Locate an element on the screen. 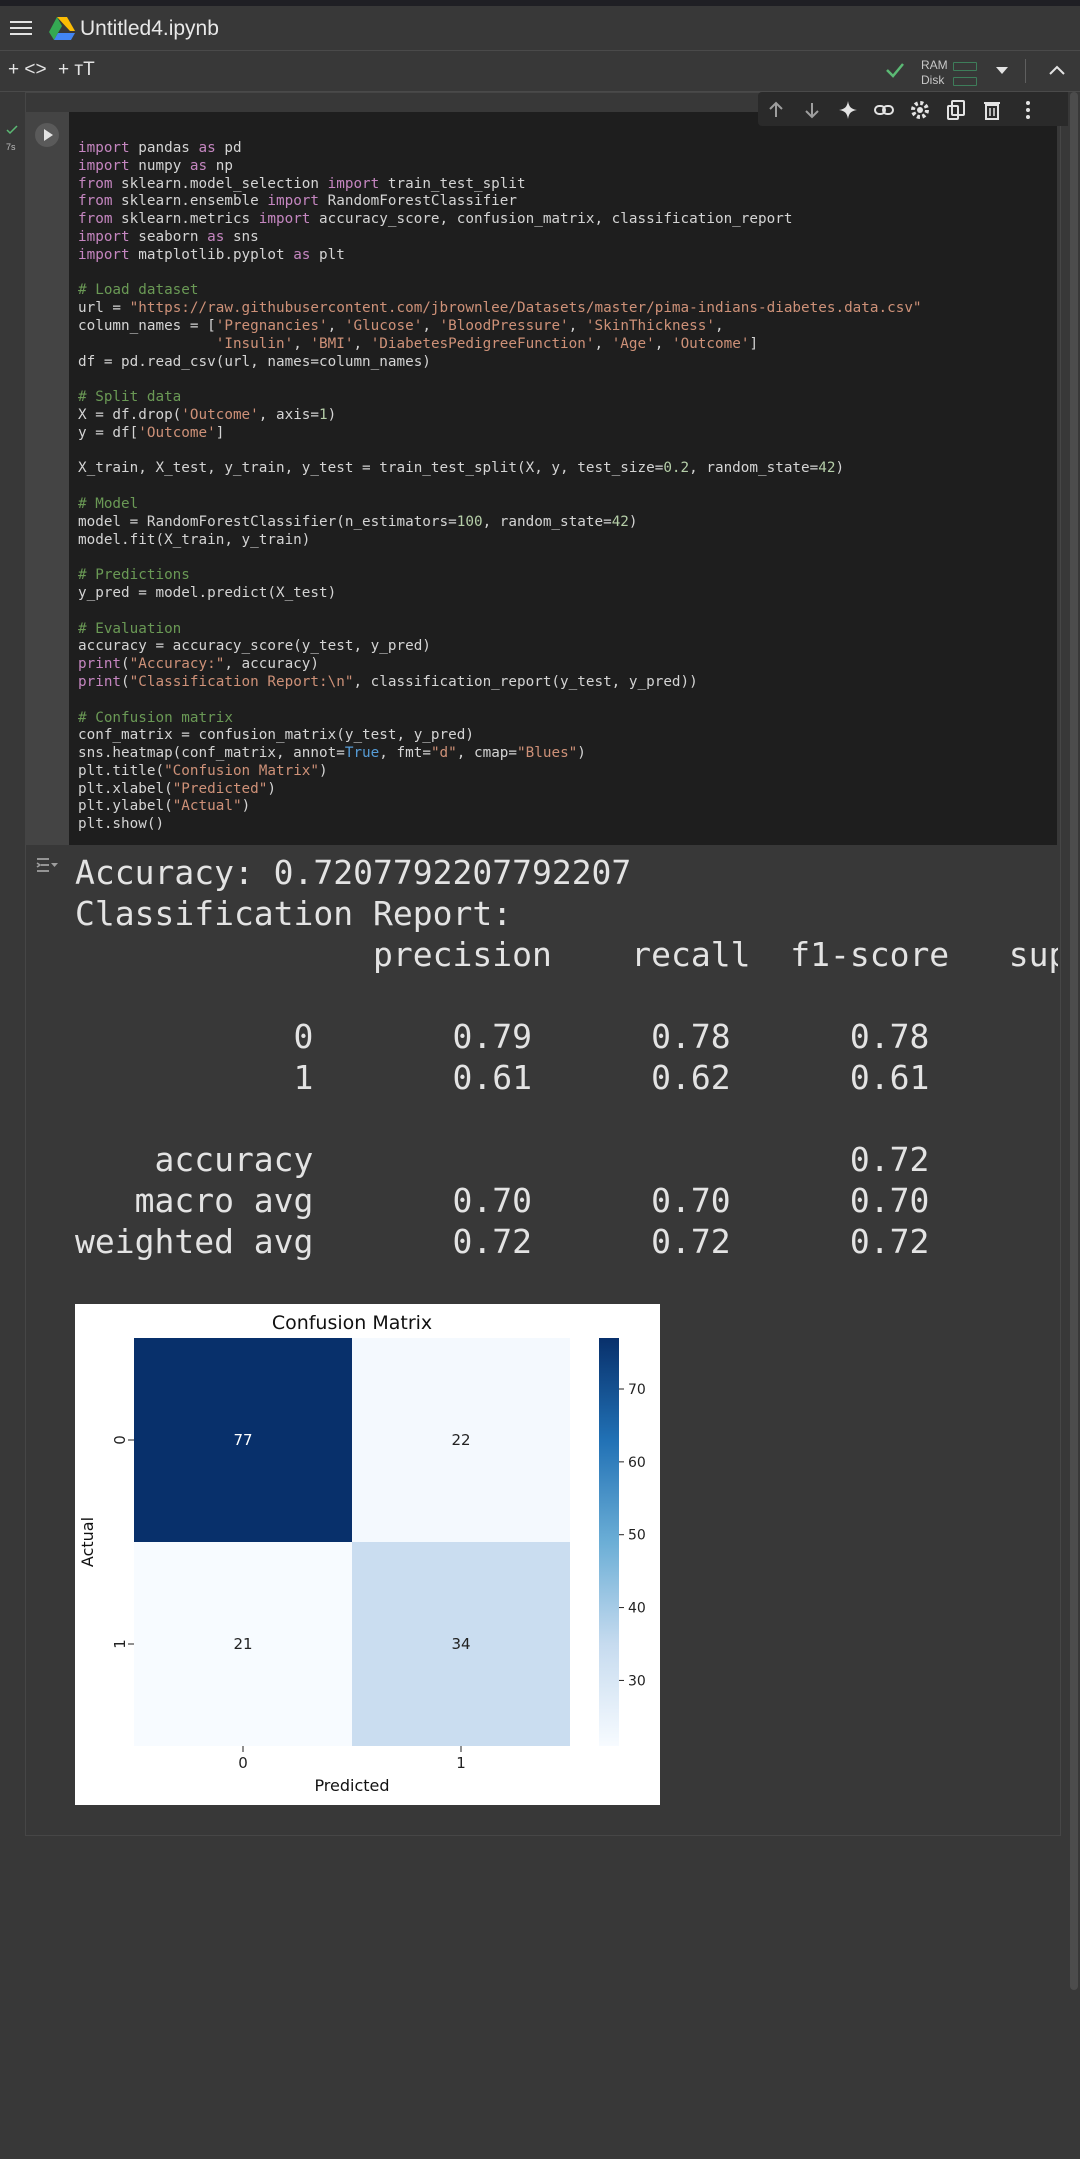 The height and width of the screenshot is (2159, 1080). move-up-icon is located at coordinates (776, 110).